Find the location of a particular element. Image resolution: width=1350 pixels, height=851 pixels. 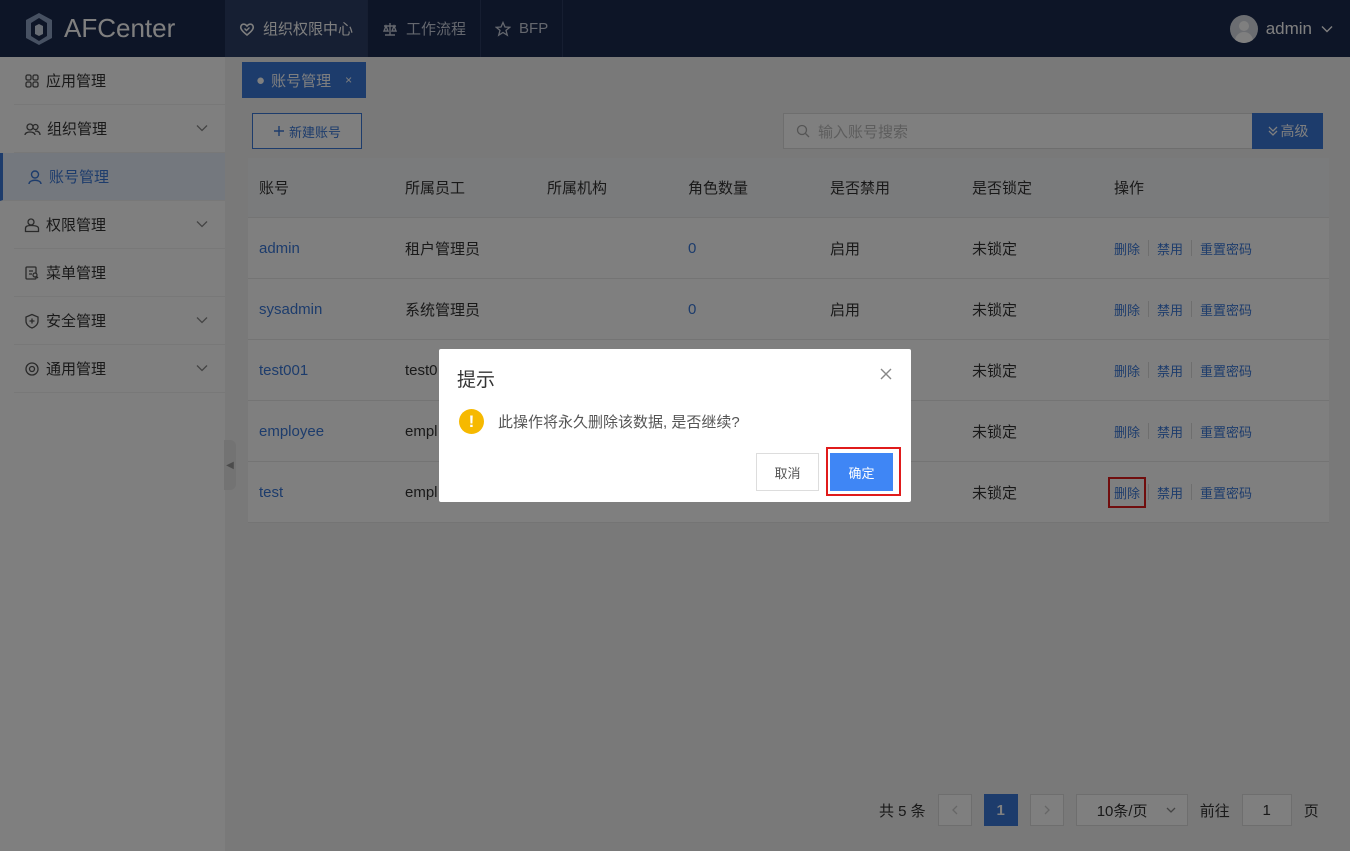

dialog-message-row: ! 此操作将永久删除该数据, 是否继续? is located at coordinates (599, 421).